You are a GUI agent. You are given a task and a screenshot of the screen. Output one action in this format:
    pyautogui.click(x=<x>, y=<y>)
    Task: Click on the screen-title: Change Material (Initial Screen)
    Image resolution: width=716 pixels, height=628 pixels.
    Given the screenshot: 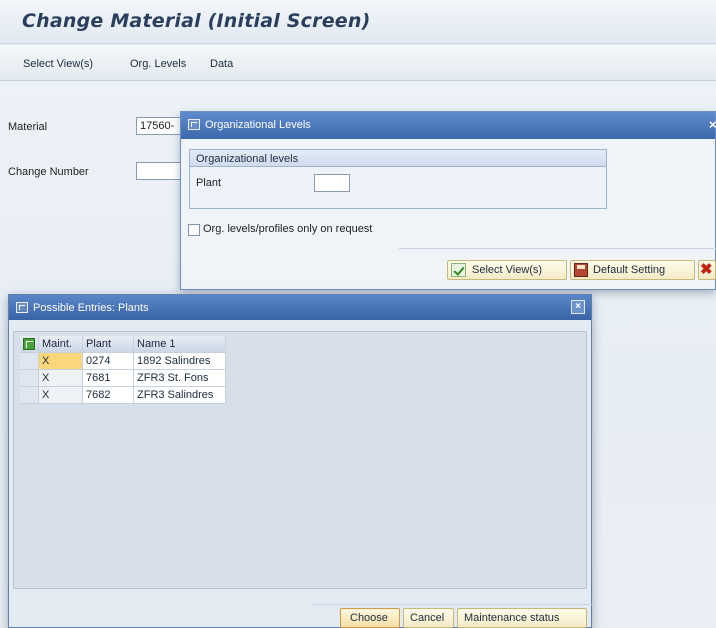 What is the action you would take?
    pyautogui.click(x=196, y=21)
    